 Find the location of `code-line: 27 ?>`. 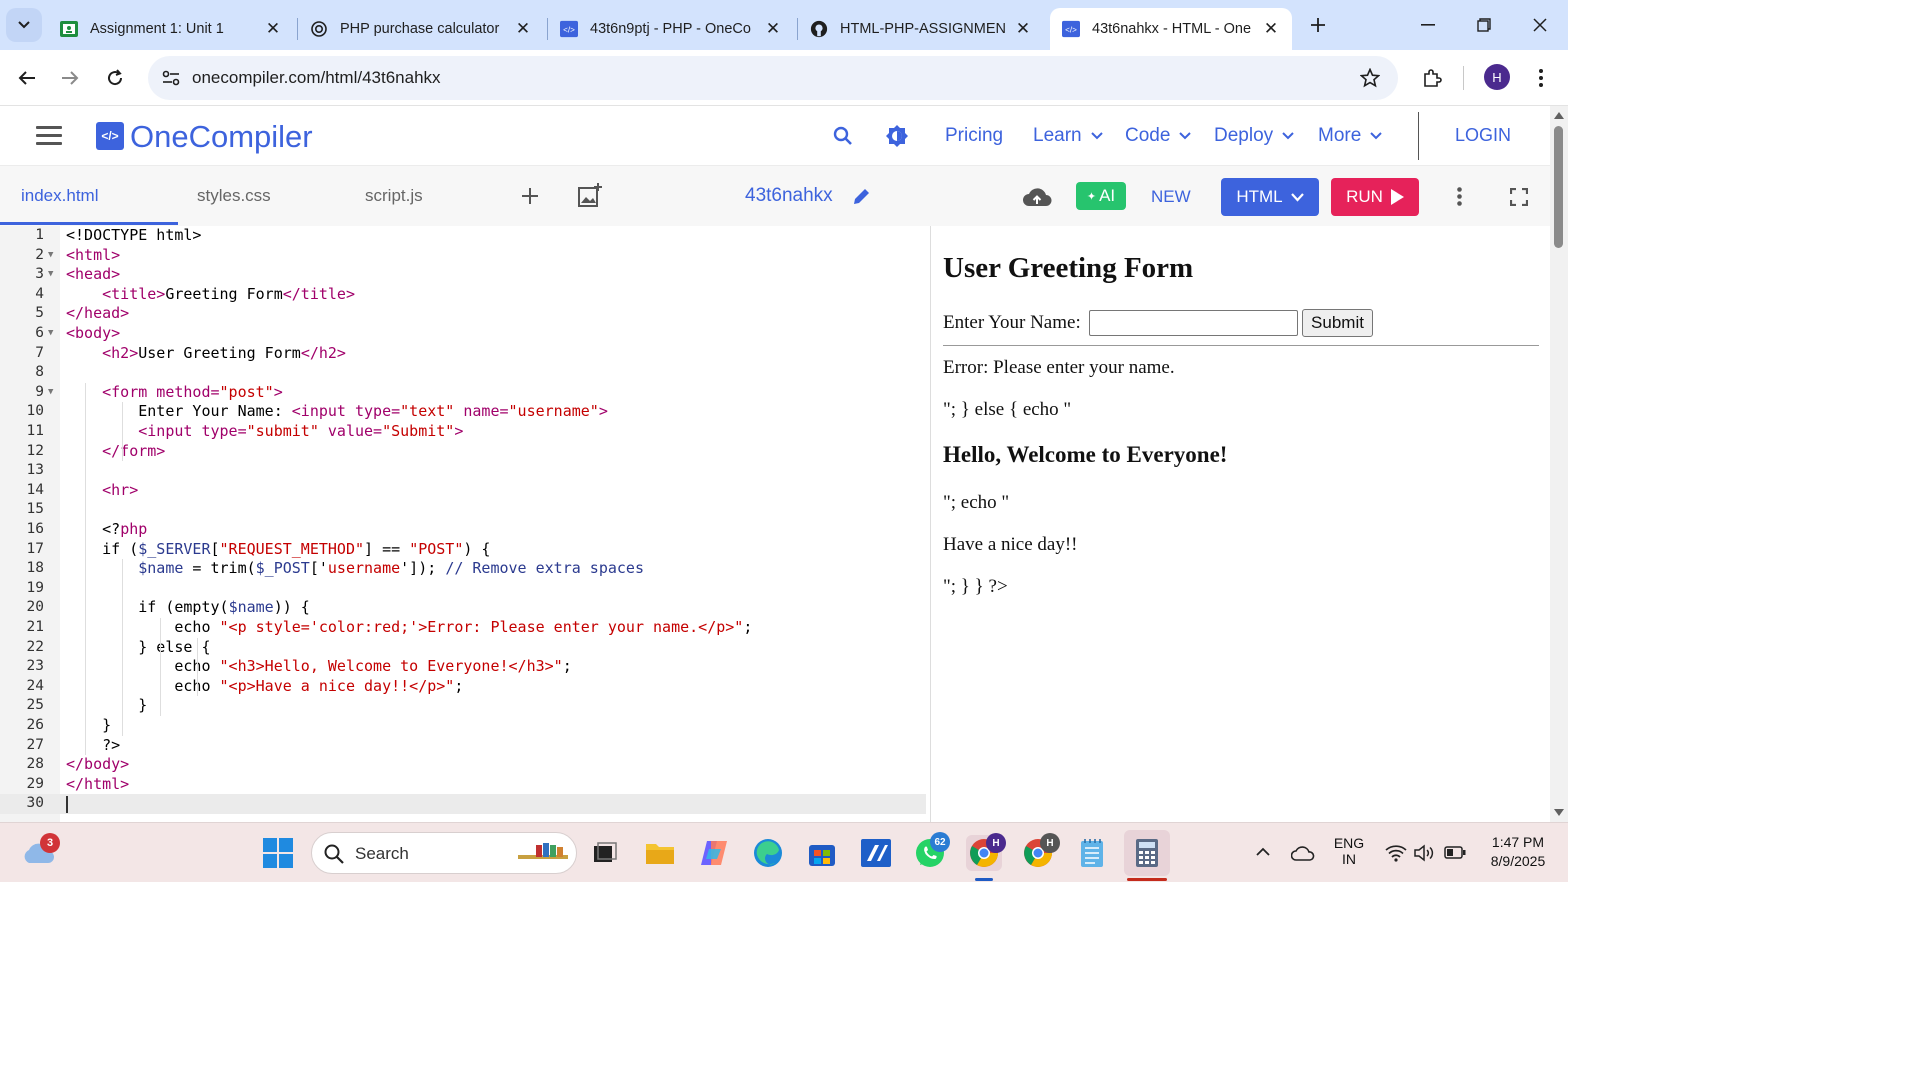

code-line: 27 ?> is located at coordinates (463, 746).